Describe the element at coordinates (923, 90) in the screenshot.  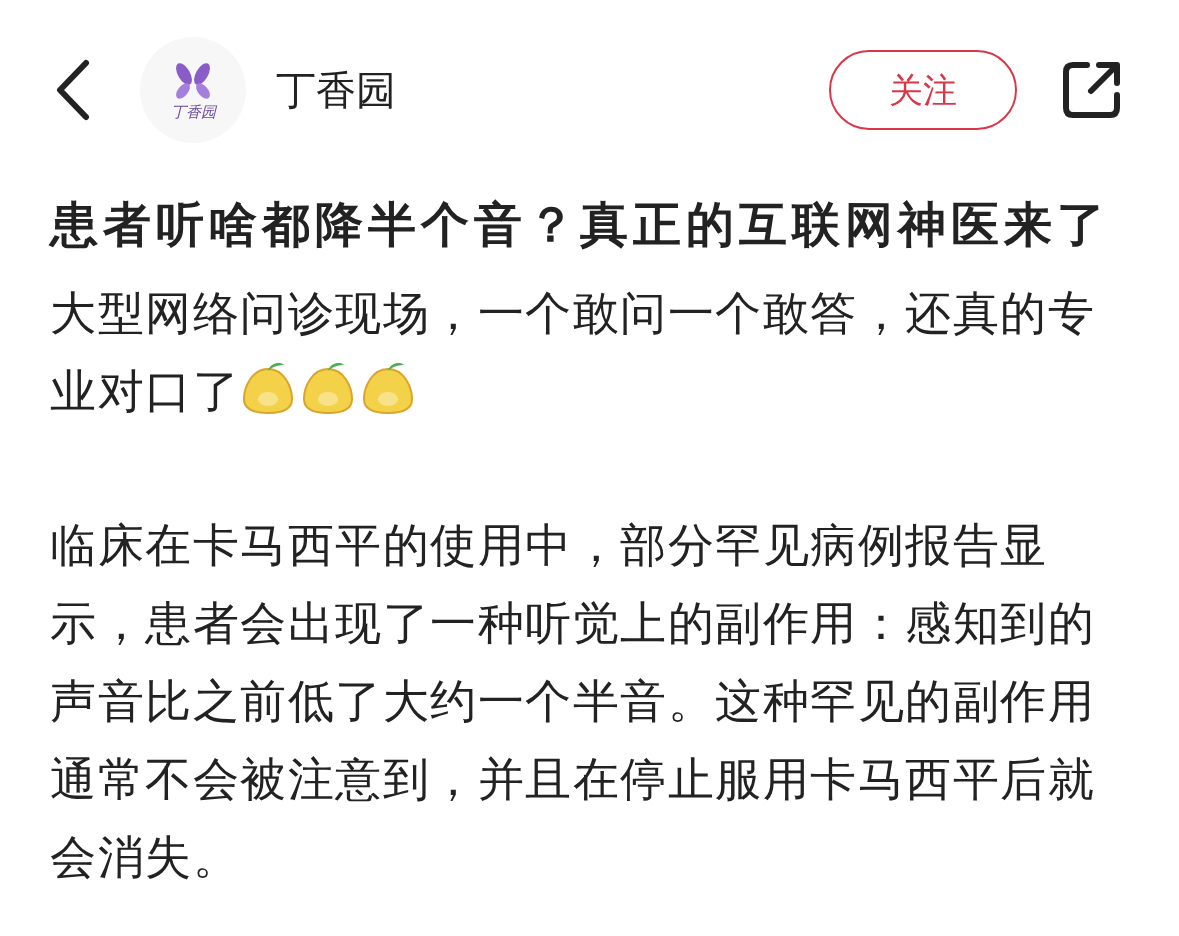
I see `follow-button: 关注` at that location.